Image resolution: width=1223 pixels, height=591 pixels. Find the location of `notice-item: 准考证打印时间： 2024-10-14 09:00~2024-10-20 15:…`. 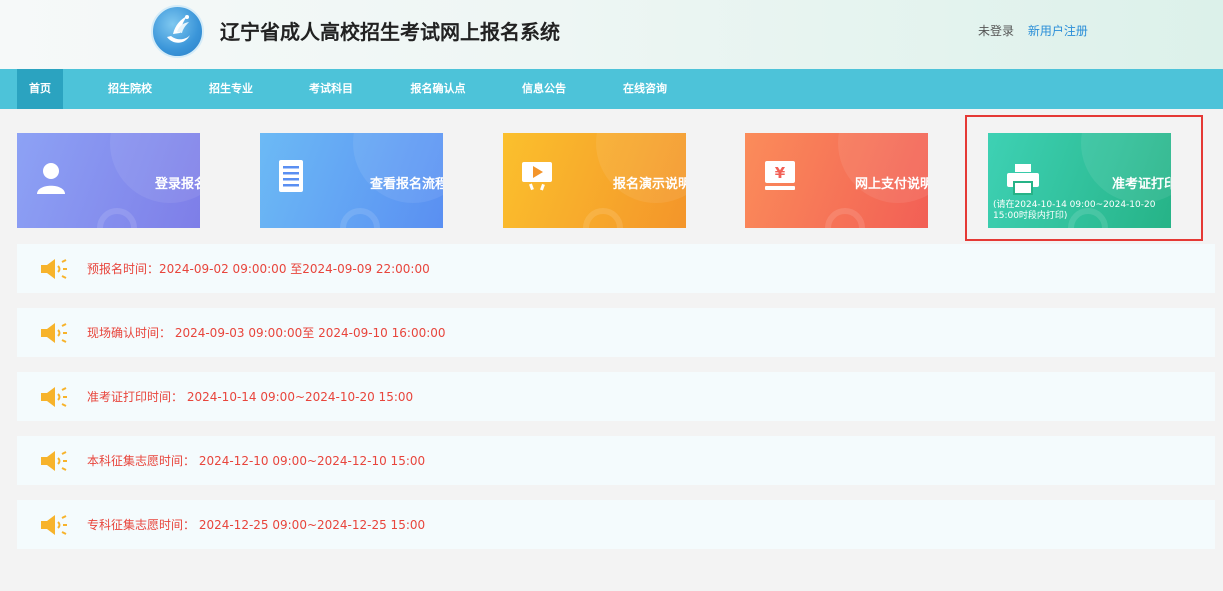

notice-item: 准考证打印时间： 2024-10-14 09:00~2024-10-20 15:… is located at coordinates (616, 396).